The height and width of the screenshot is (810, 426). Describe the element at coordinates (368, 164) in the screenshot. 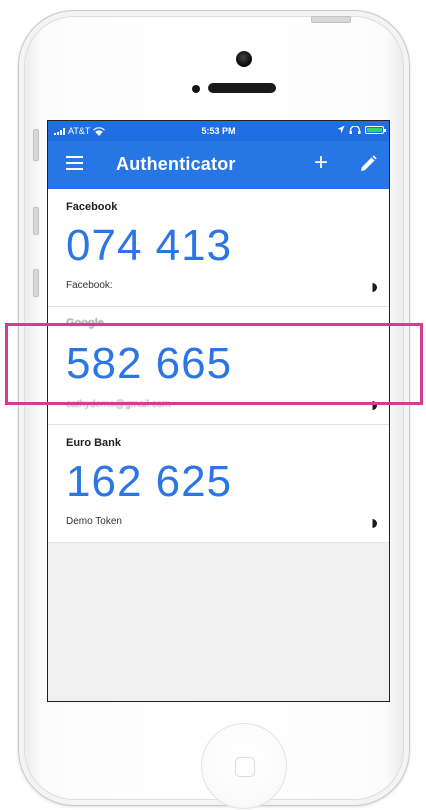

I see `pencil-icon` at that location.